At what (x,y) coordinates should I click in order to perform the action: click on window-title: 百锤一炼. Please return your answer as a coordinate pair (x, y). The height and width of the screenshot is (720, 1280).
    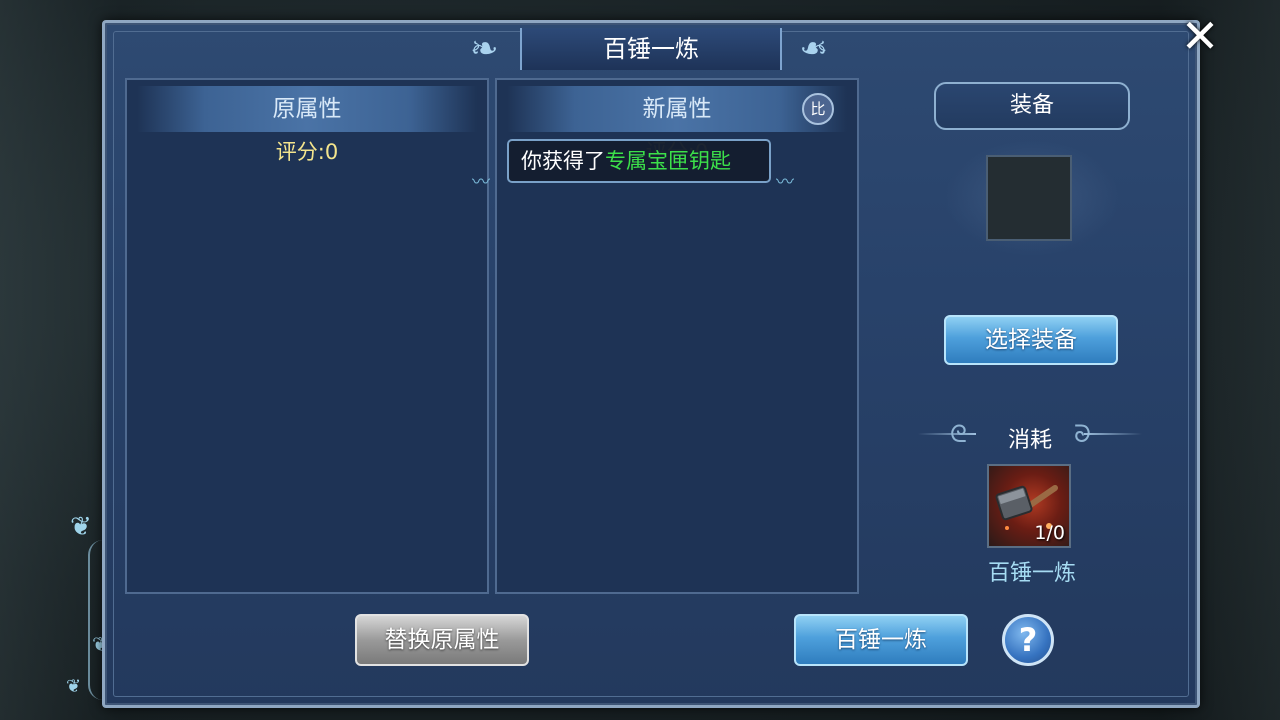
    Looking at the image, I should click on (651, 49).